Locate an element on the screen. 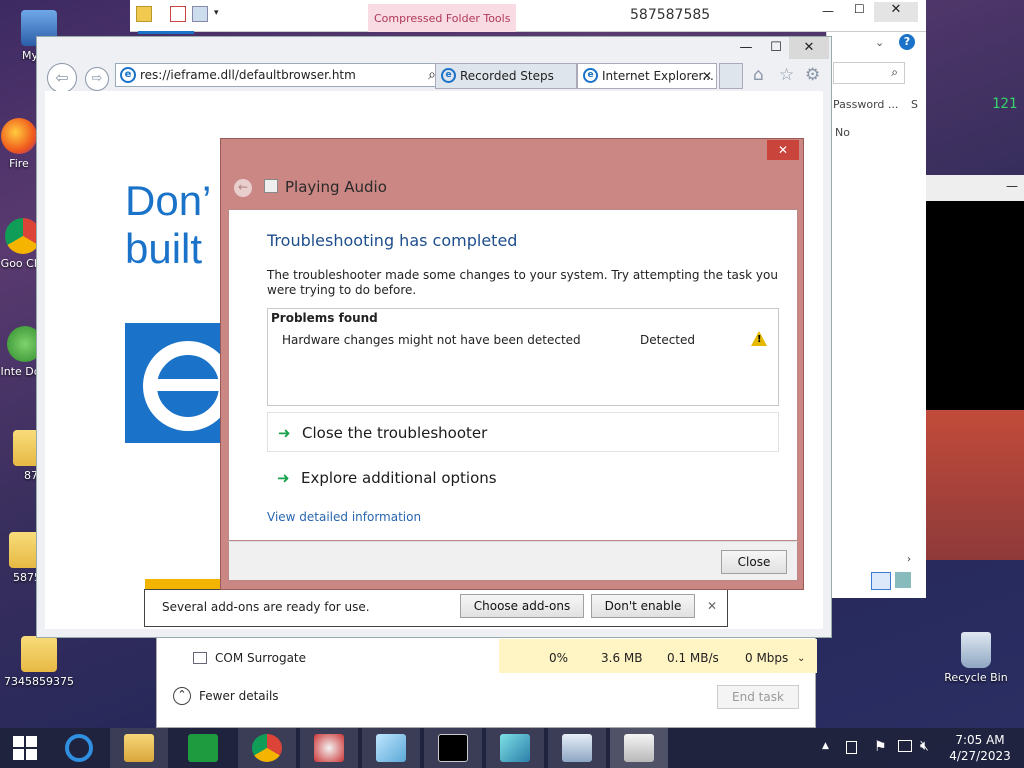 Image resolution: width=1024 pixels, height=768 pixels. desktop-icon-folder-7345859375: 7345859375 is located at coordinates (39, 662).